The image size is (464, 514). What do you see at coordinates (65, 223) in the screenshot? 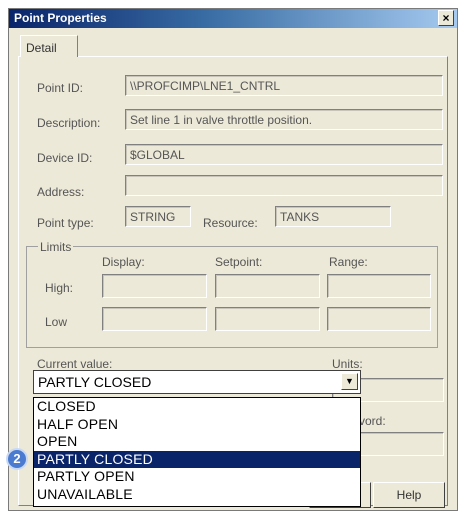
I see `point-type-label: Point type:` at bounding box center [65, 223].